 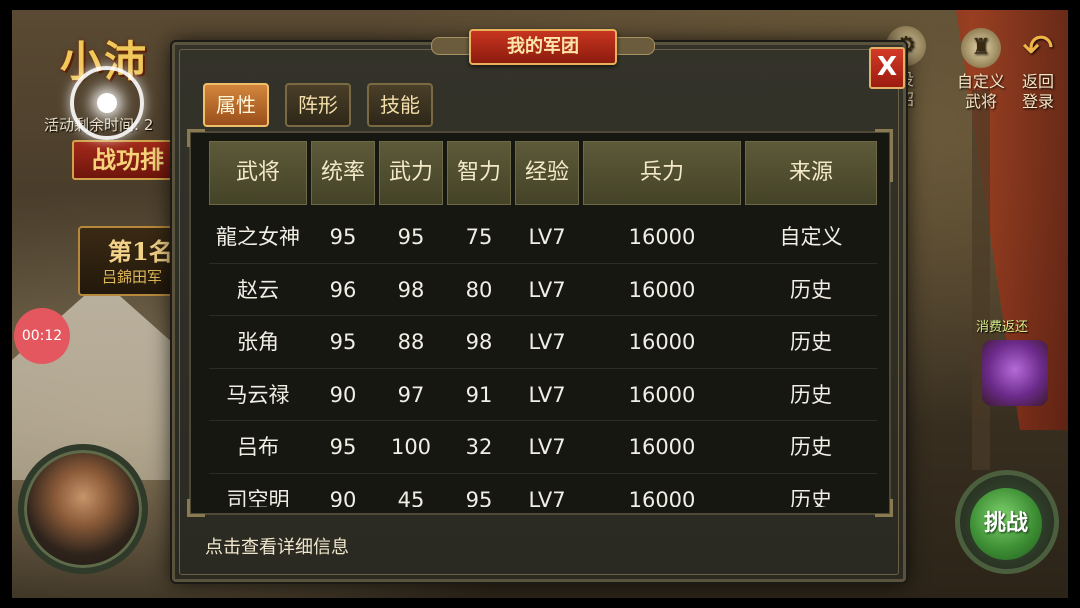 I want to click on column-header-leadership: 统率, so click(x=343, y=173).